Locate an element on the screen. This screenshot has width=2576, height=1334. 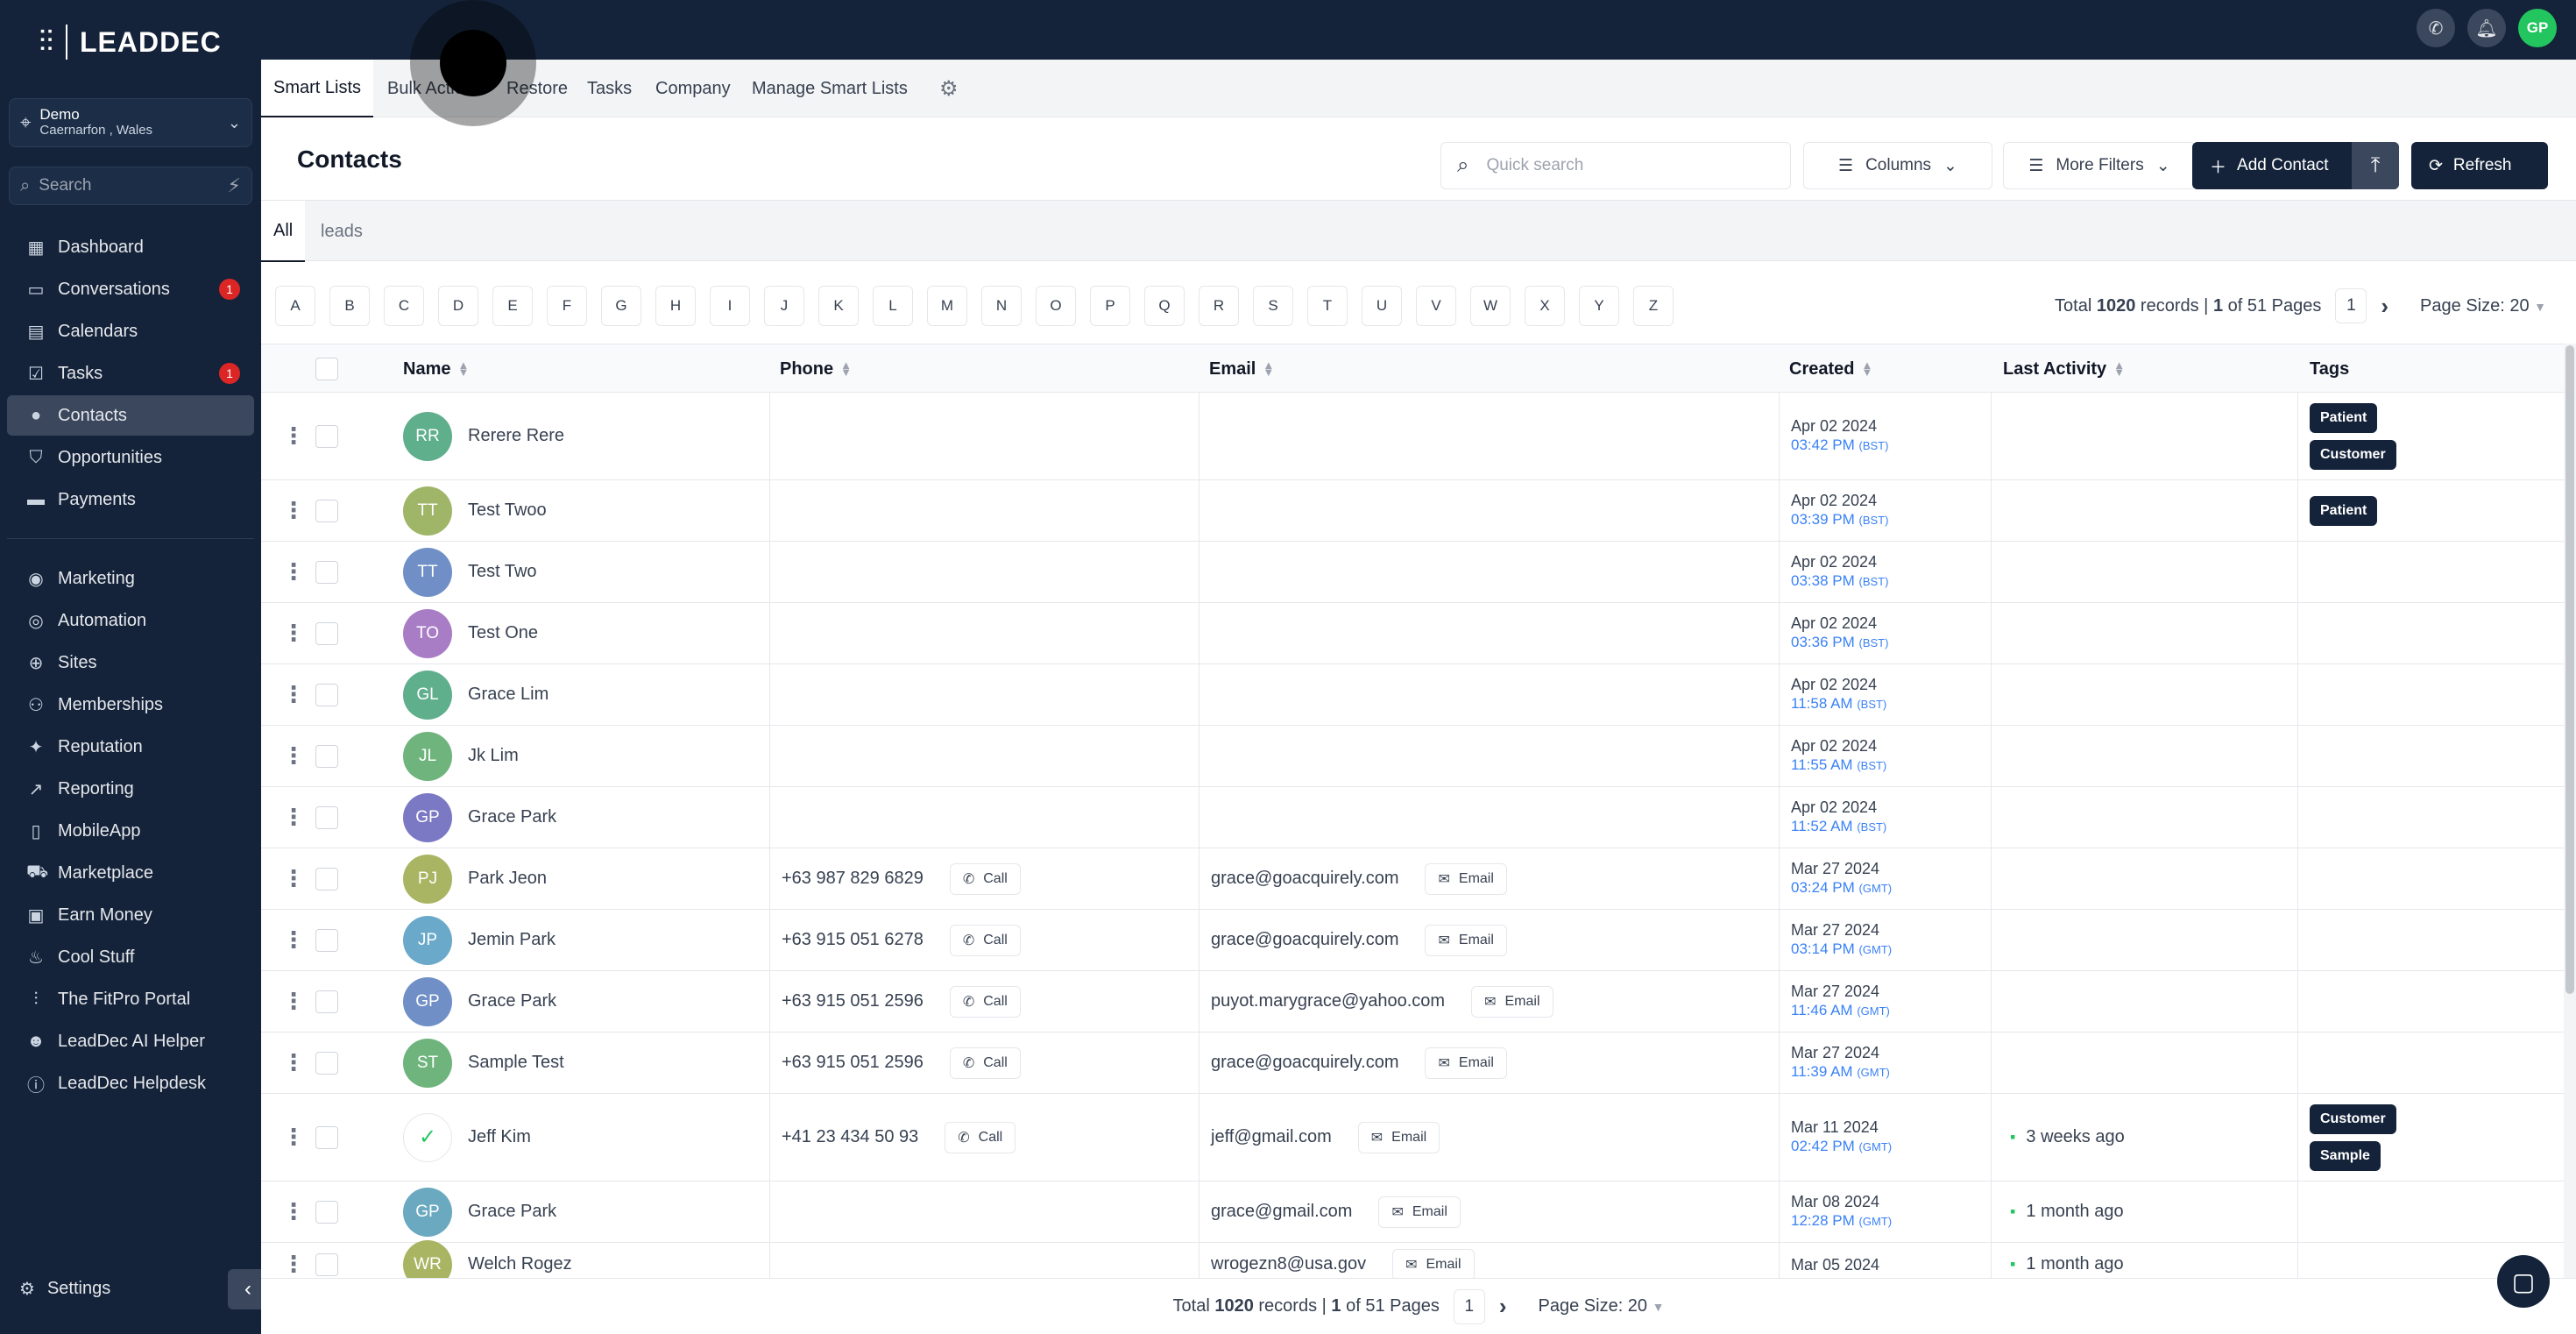
contact-name: Test Twoo is located at coordinates (507, 510).